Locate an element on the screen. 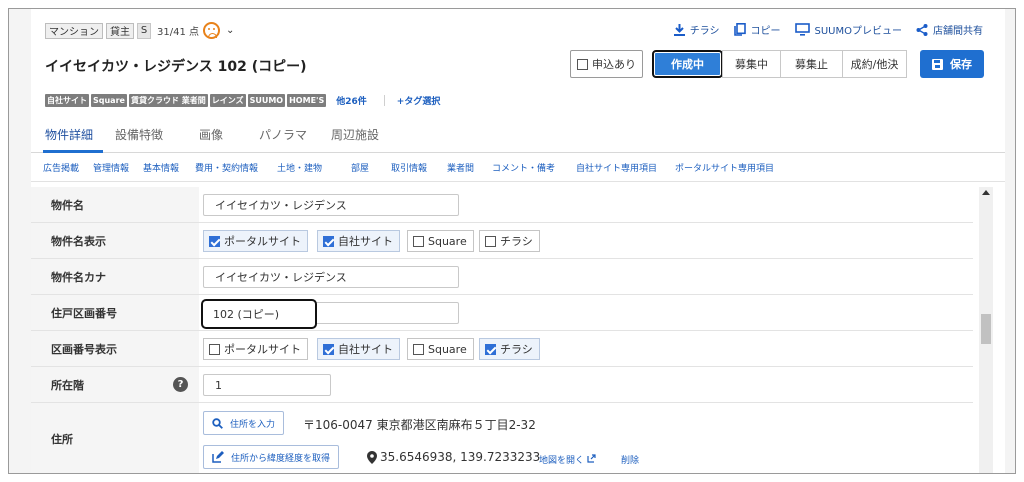 The height and width of the screenshot is (482, 1024). room-display-square-checkbox: Square is located at coordinates (440, 349).